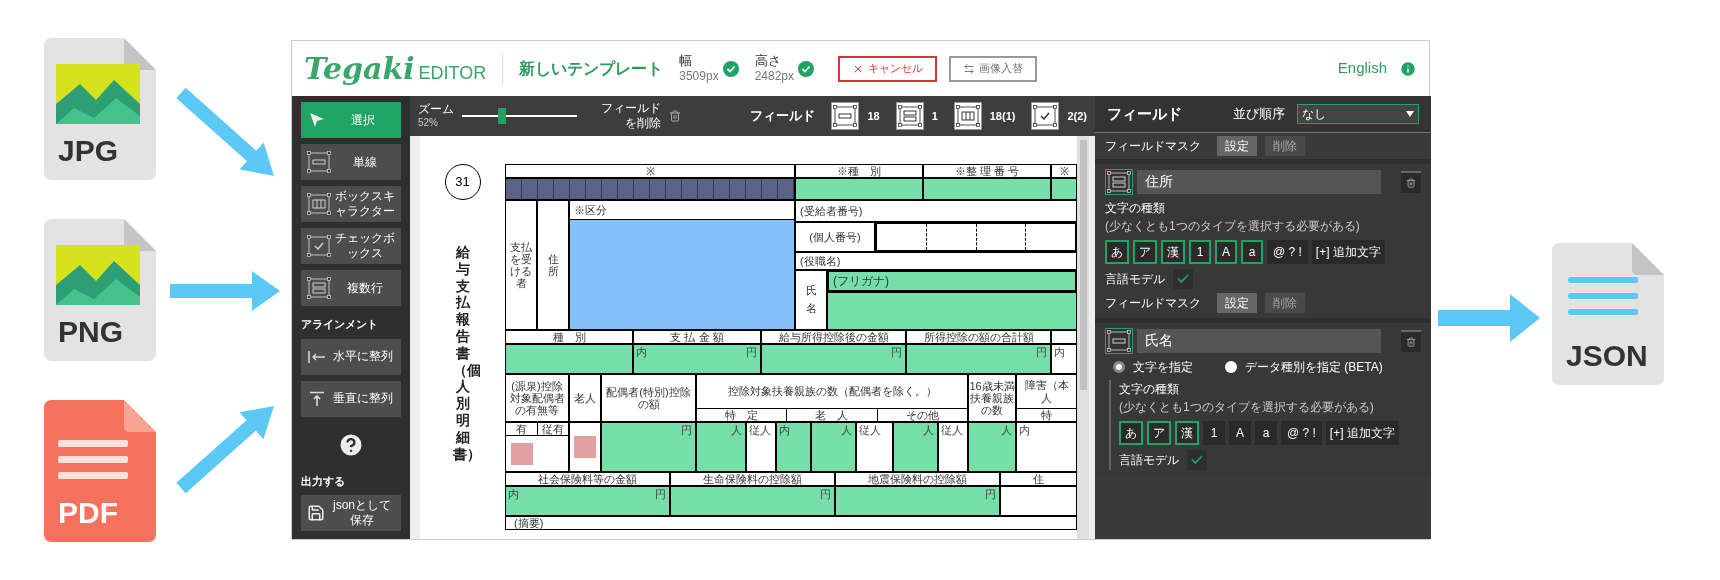  I want to click on panel-title: フィールド, so click(1144, 113).